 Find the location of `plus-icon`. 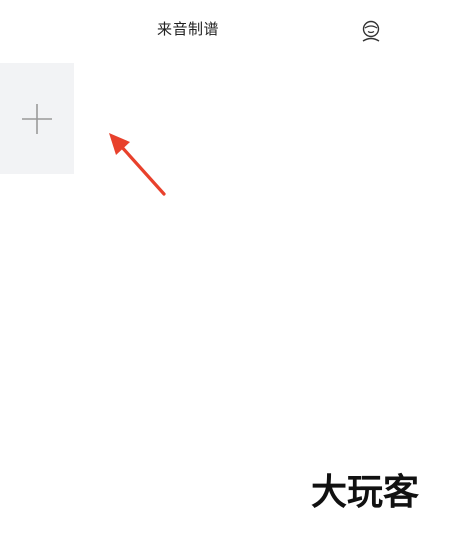

plus-icon is located at coordinates (37, 118).